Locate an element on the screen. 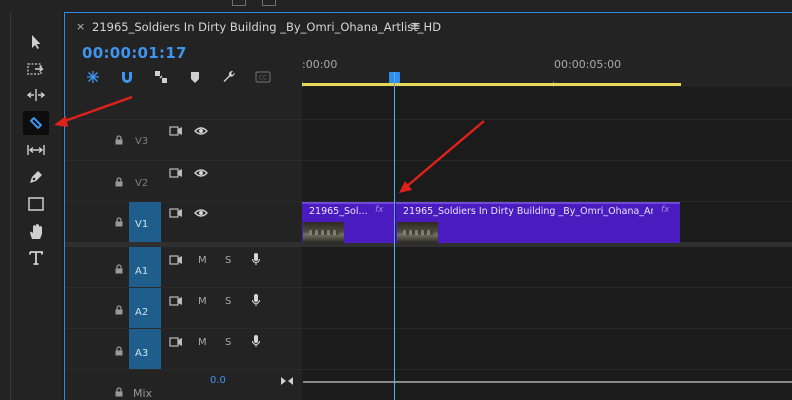  ruler-label-5s: 00:00:05:00 is located at coordinates (588, 64).